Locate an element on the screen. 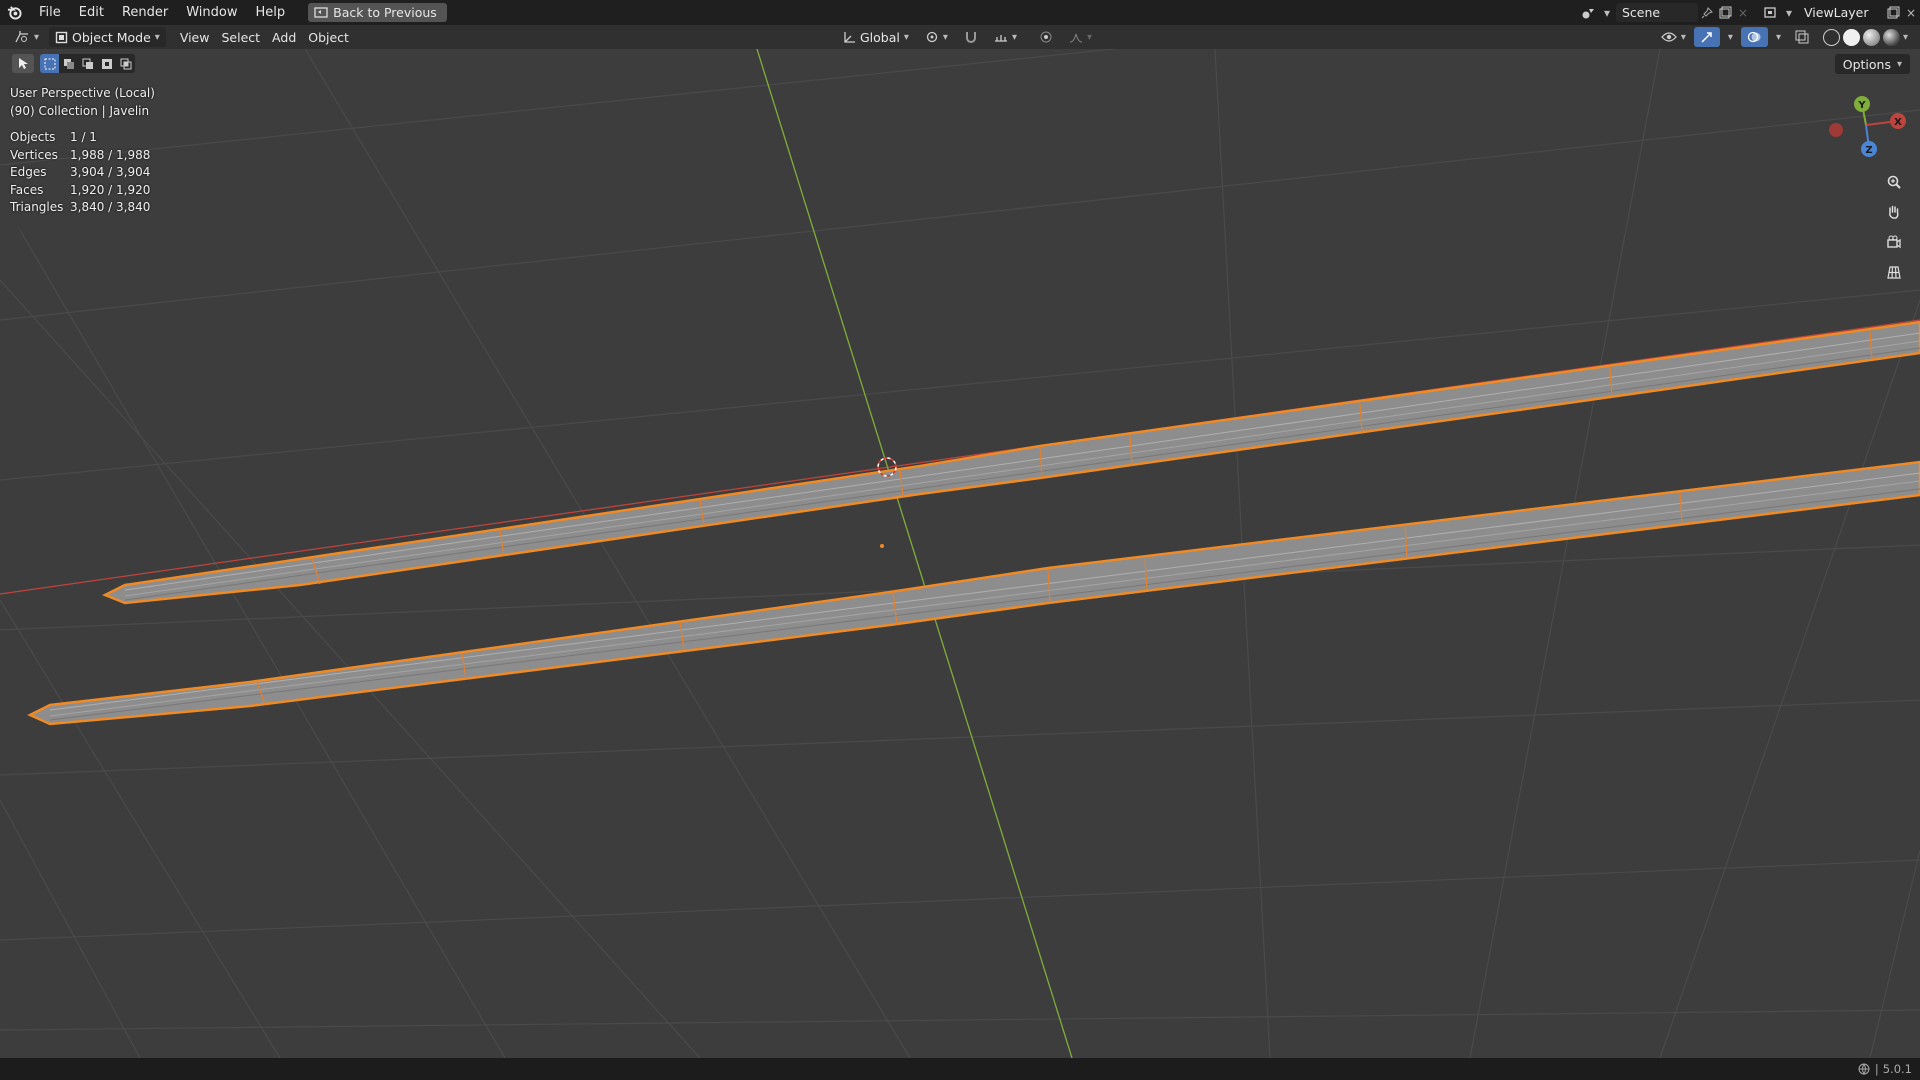  view-layer-selector-icon is located at coordinates (1771, 13).